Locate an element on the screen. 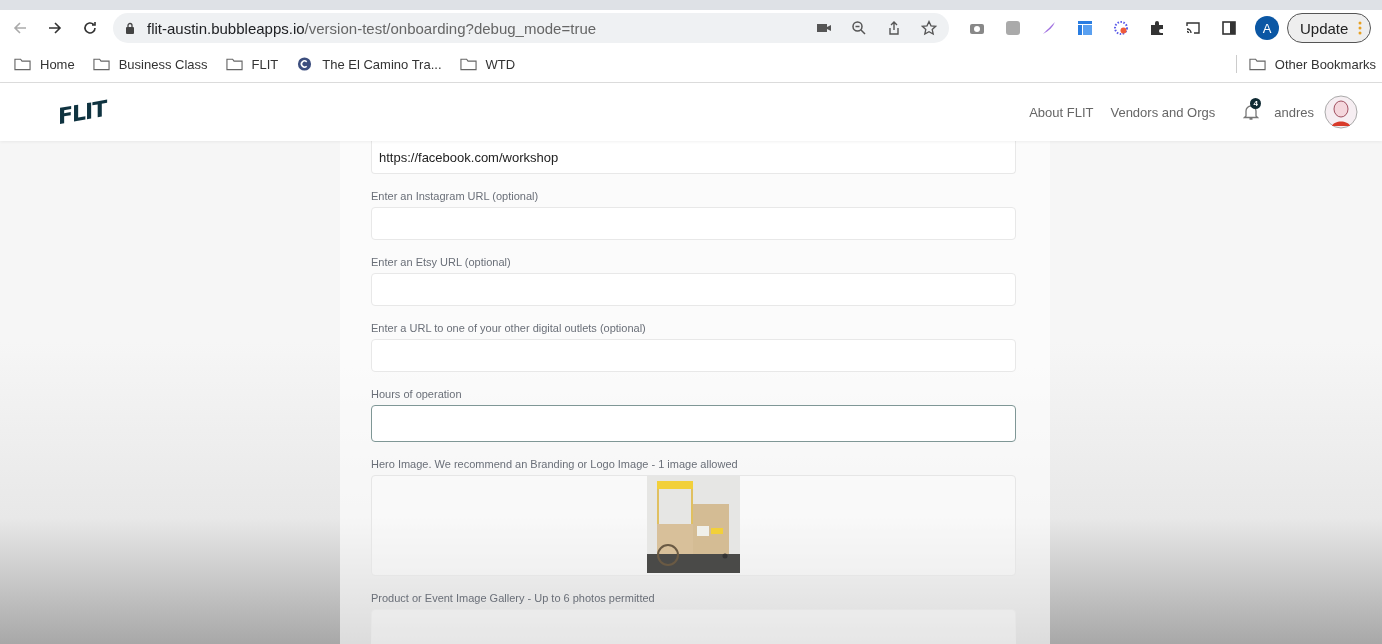  update-button: Update is located at coordinates (1329, 28).